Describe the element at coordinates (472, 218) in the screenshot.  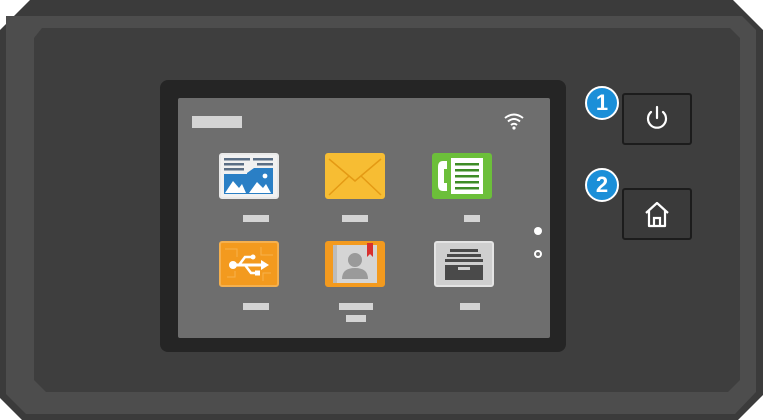
I see `fax-app-label` at that location.